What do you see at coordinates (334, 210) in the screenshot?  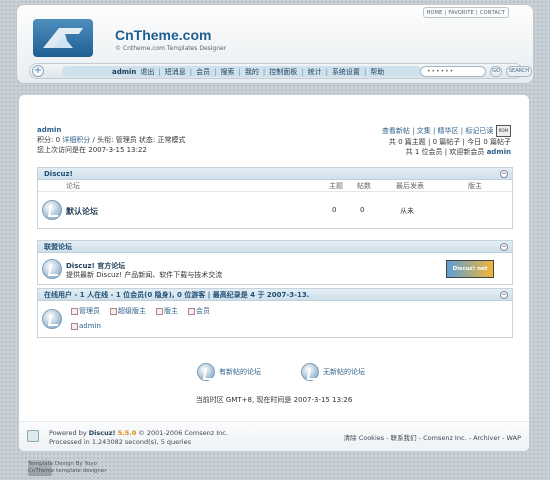 I see `topics-count: 0` at bounding box center [334, 210].